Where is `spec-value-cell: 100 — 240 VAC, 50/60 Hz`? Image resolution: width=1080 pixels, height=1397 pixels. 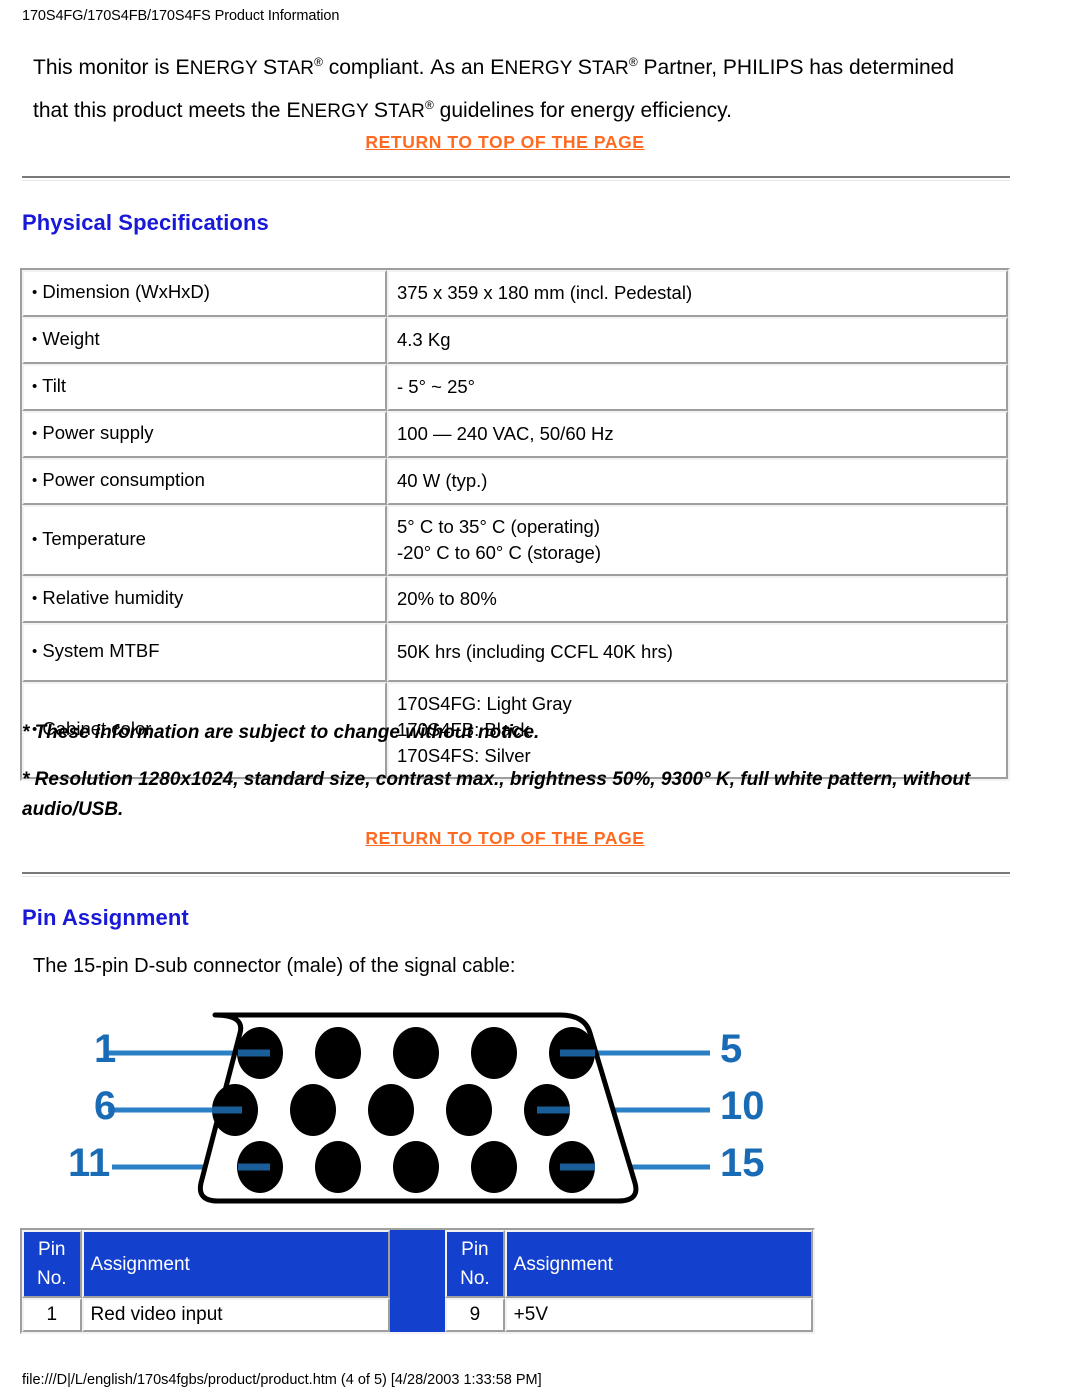
spec-value-cell: 100 — 240 VAC, 50/60 Hz is located at coordinates (697, 434).